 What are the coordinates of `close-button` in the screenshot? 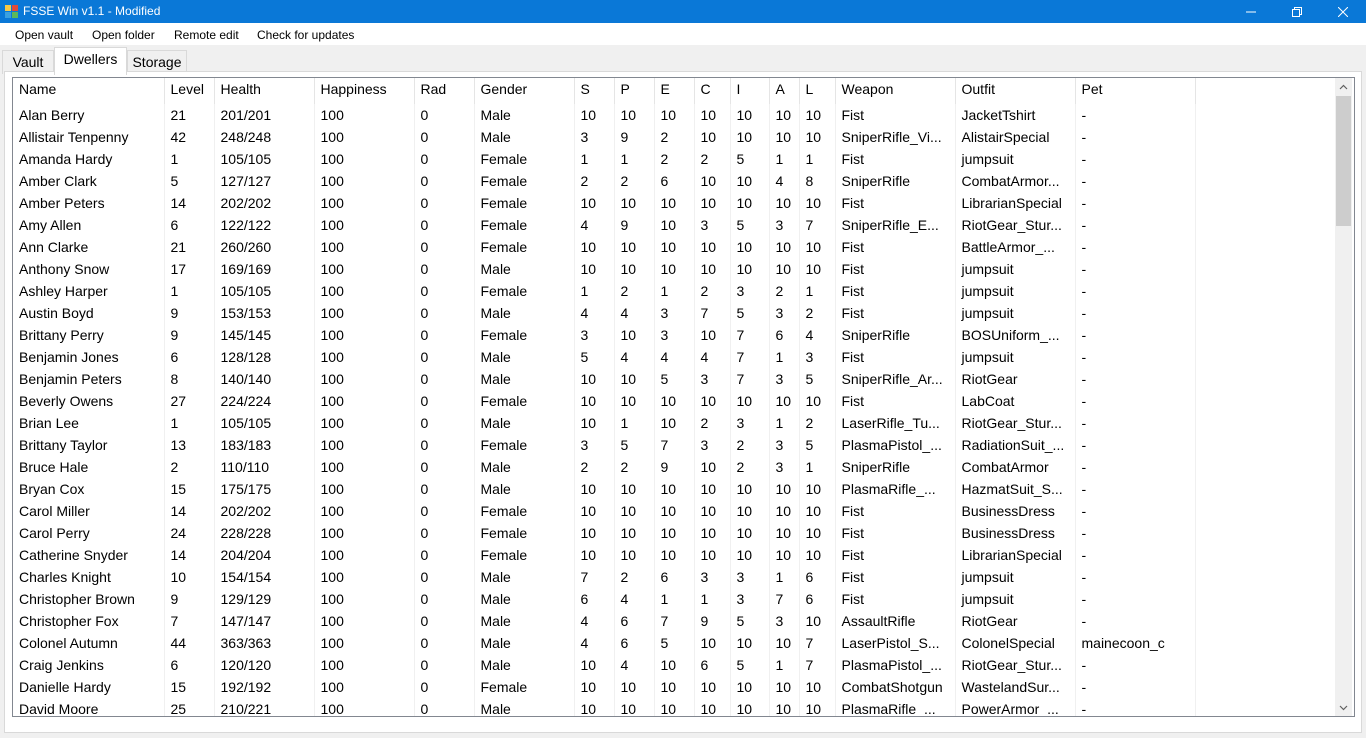 It's located at (1343, 11).